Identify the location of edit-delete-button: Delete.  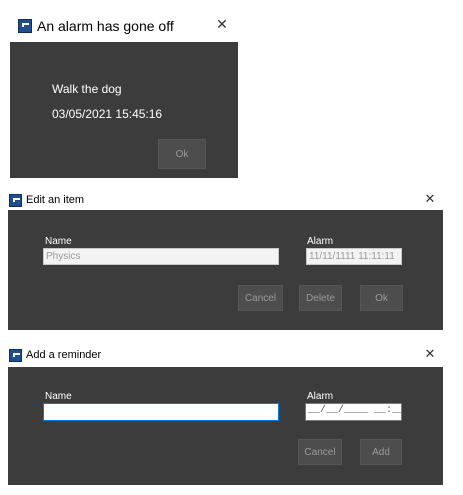
(320, 298).